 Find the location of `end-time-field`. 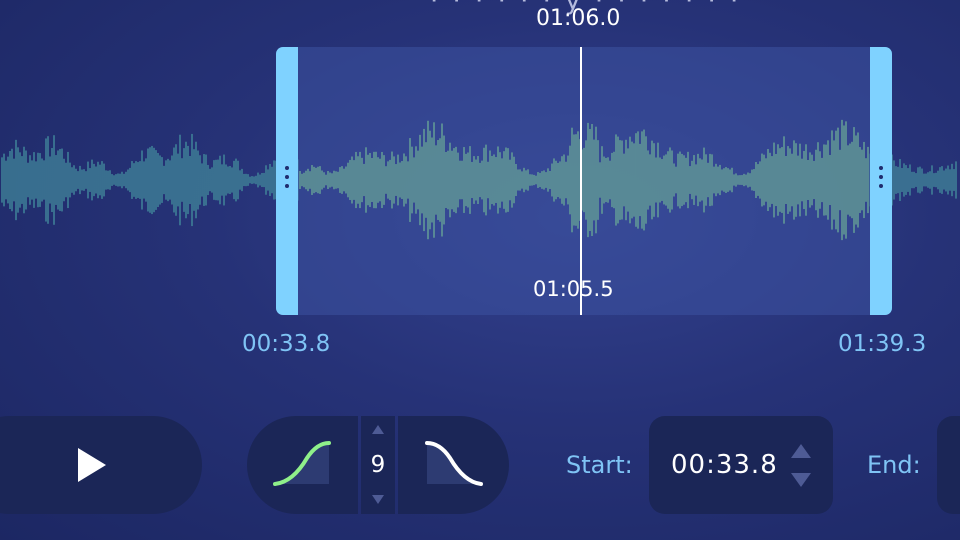

end-time-field is located at coordinates (948, 465).